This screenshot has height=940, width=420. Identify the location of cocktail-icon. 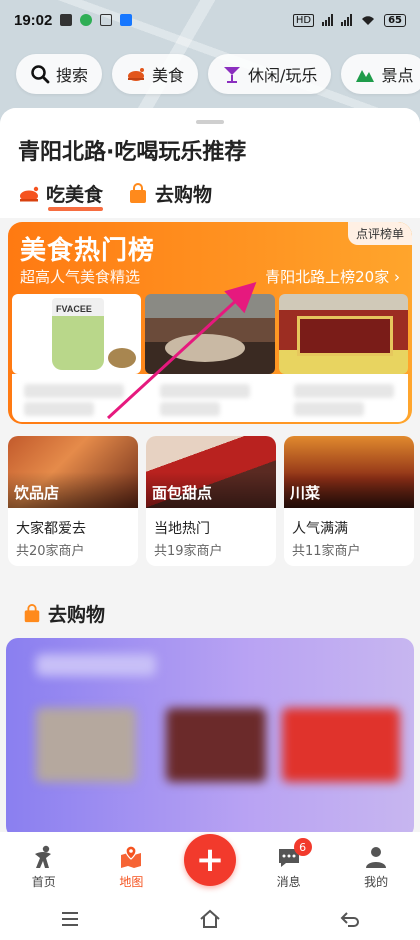
(232, 75).